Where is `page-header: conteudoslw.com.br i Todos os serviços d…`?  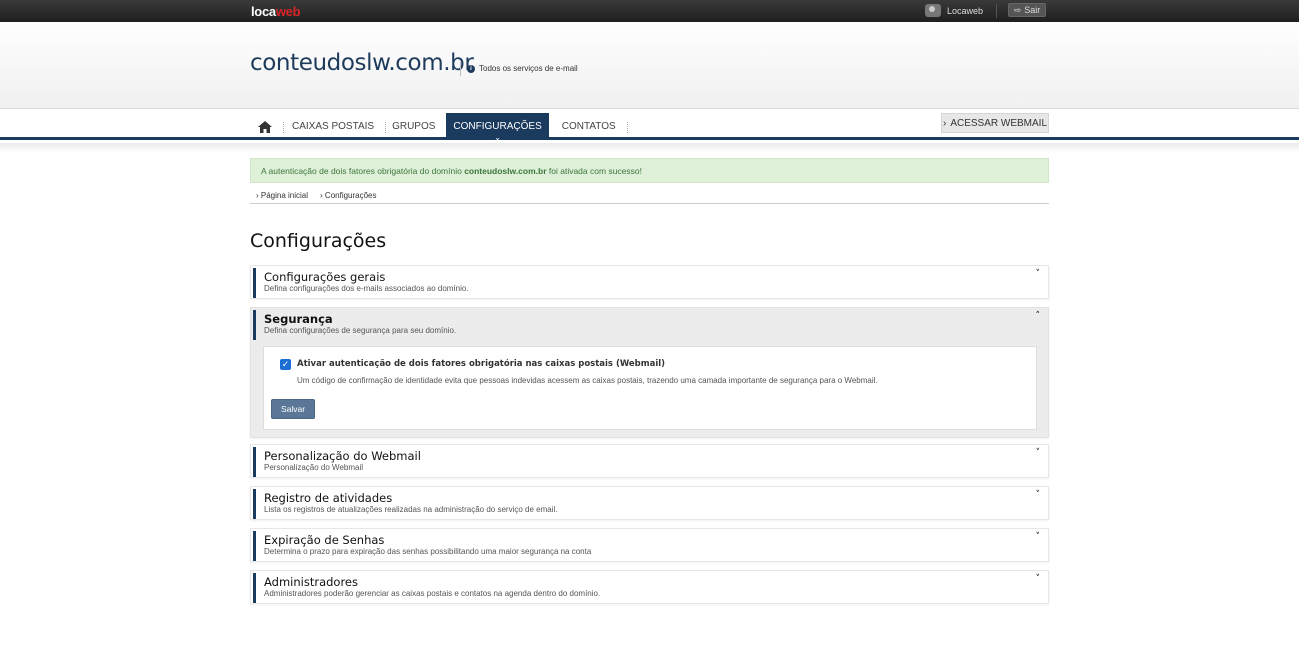
page-header: conteudoslw.com.br i Todos os serviços d… is located at coordinates (649, 65).